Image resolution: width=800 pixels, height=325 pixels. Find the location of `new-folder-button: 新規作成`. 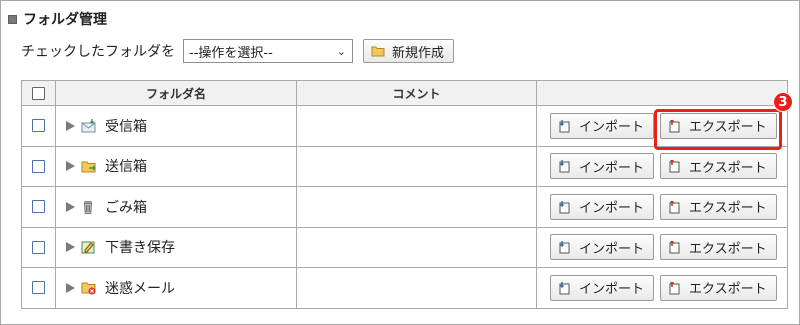

new-folder-button: 新規作成 is located at coordinates (409, 51).